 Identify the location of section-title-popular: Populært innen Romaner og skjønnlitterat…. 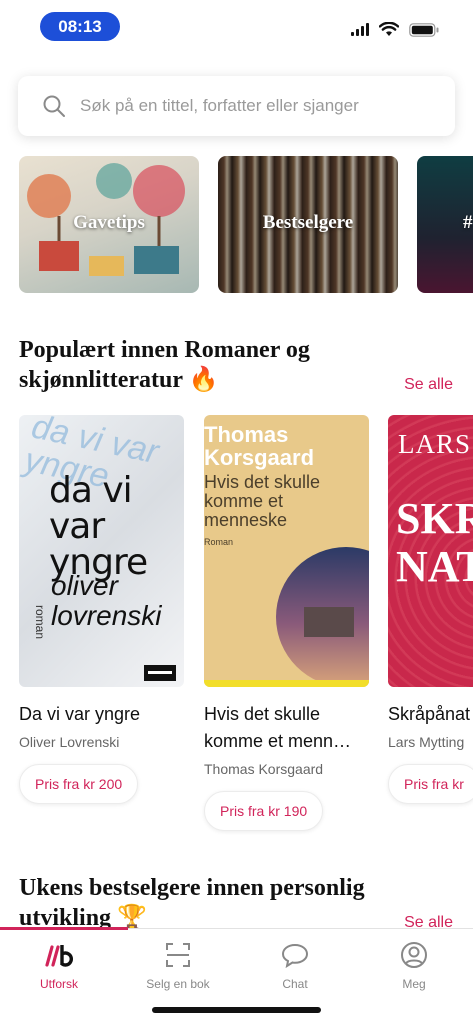
(164, 365).